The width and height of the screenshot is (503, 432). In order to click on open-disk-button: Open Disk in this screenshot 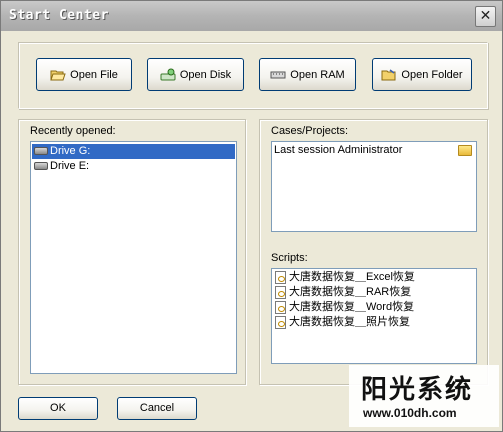, I will do `click(195, 74)`.